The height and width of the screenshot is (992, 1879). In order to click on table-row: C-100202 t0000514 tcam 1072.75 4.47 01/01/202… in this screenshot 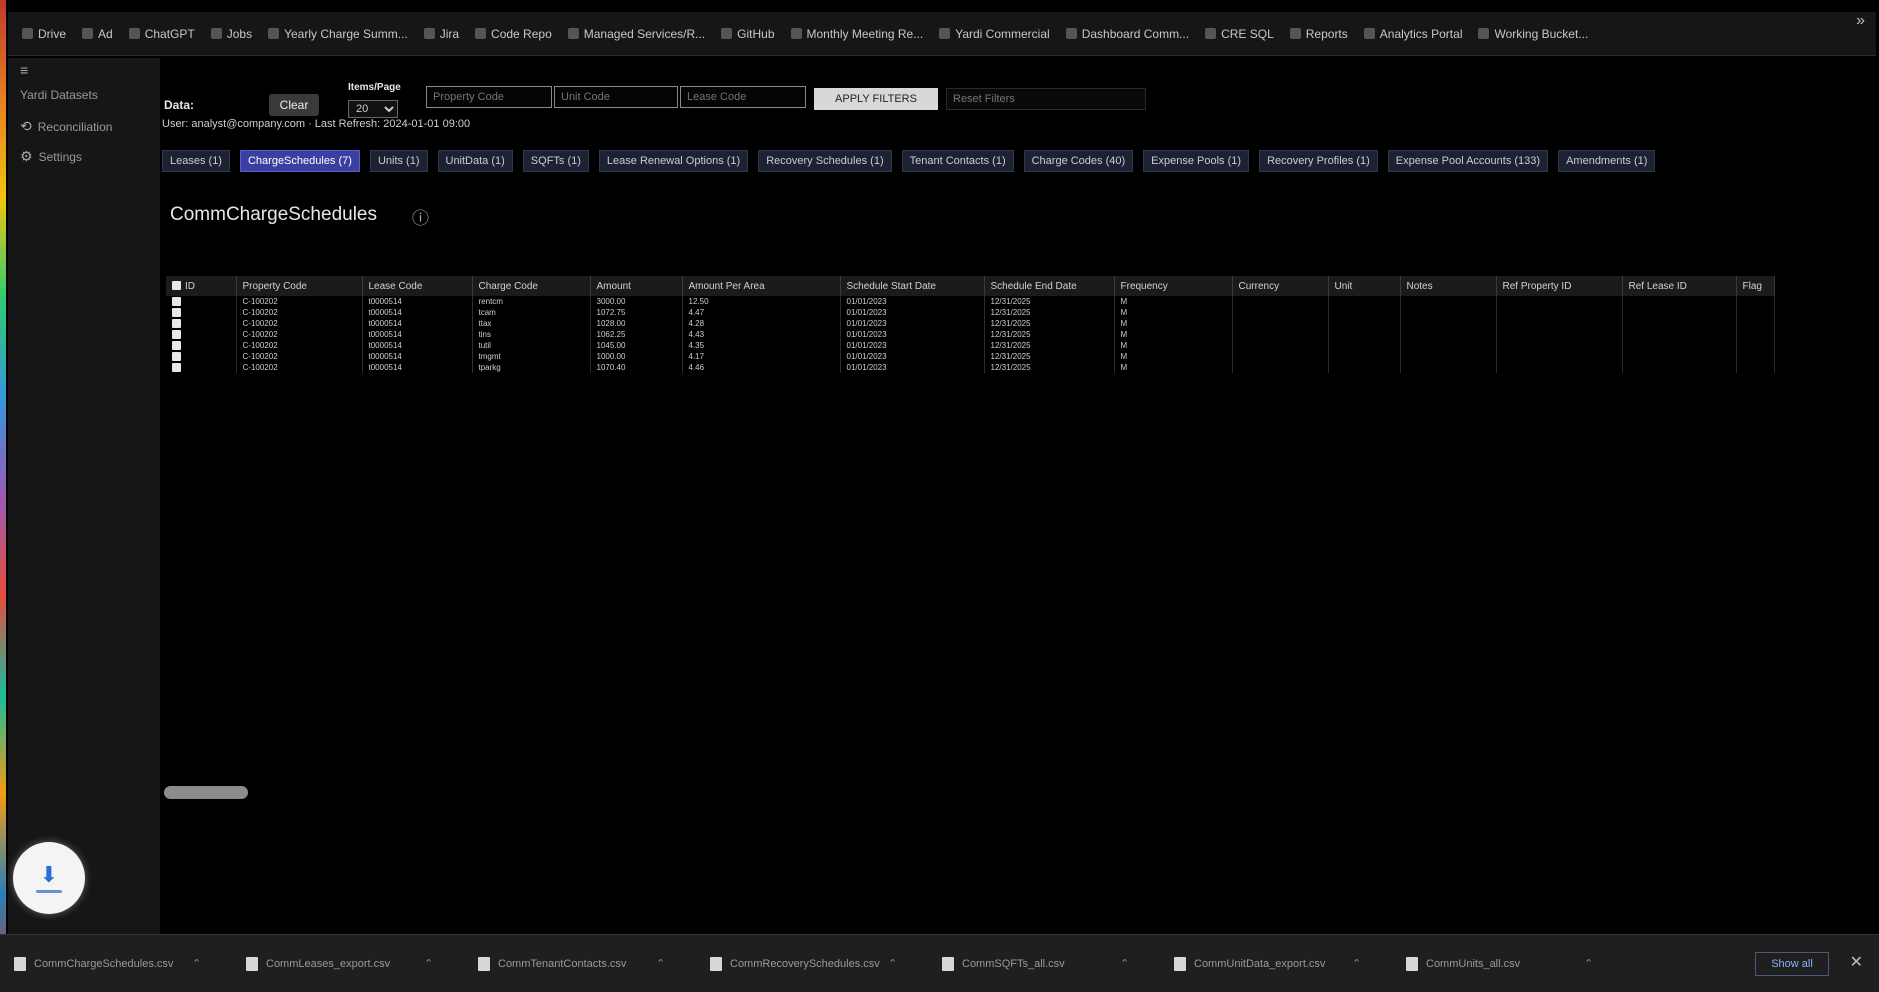, I will do `click(970, 312)`.